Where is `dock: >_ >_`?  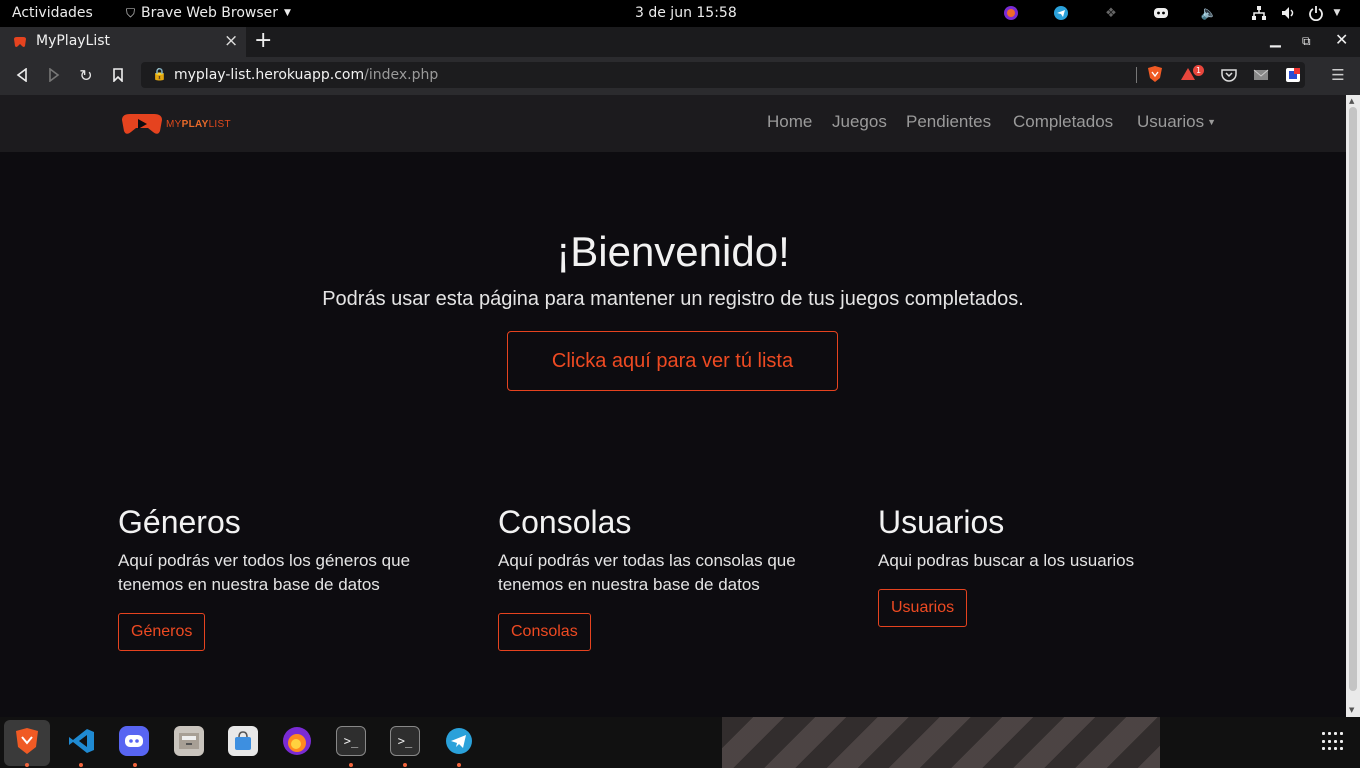 dock: >_ >_ is located at coordinates (680, 742).